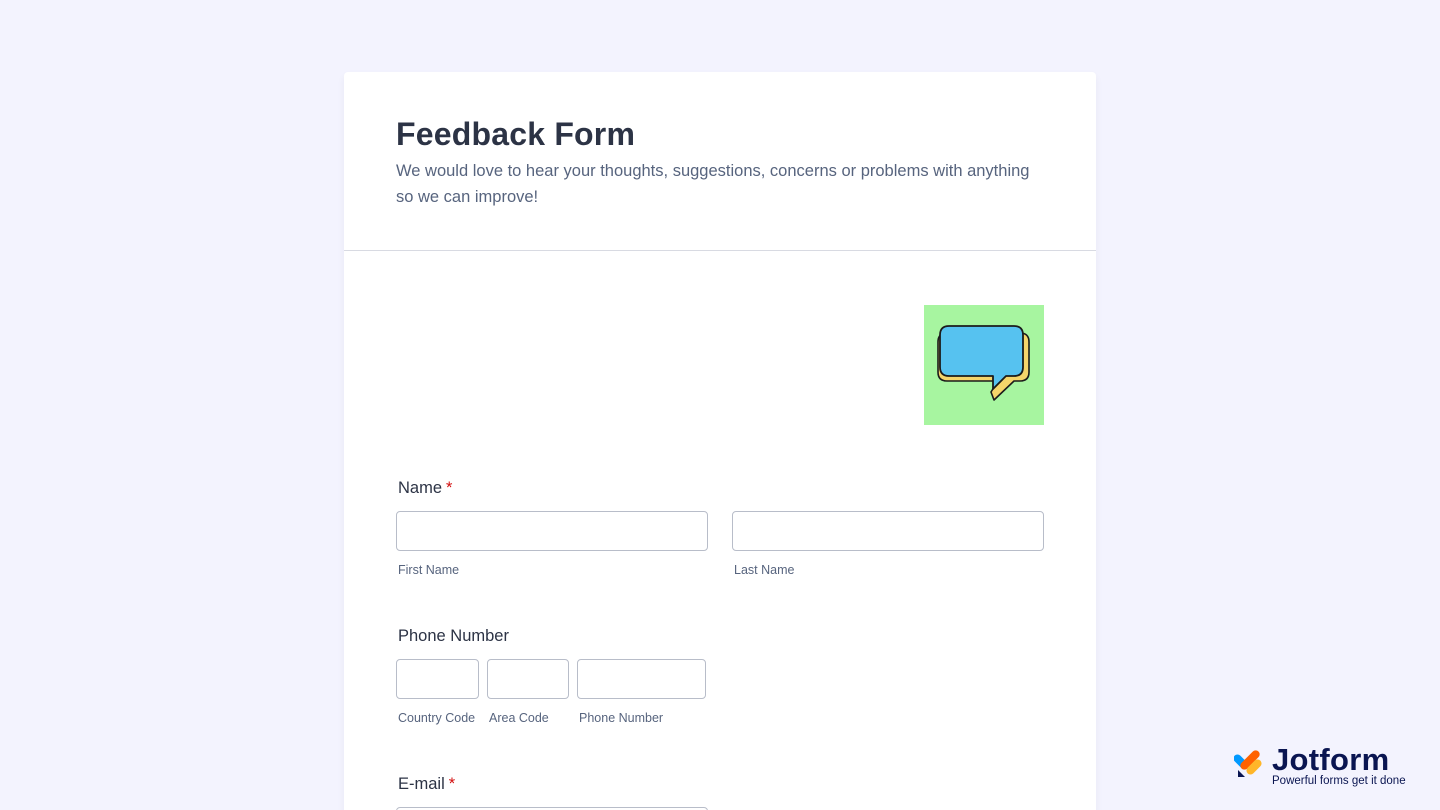 The width and height of the screenshot is (1440, 810). Describe the element at coordinates (528, 679) in the screenshot. I see `area-code-input` at that location.